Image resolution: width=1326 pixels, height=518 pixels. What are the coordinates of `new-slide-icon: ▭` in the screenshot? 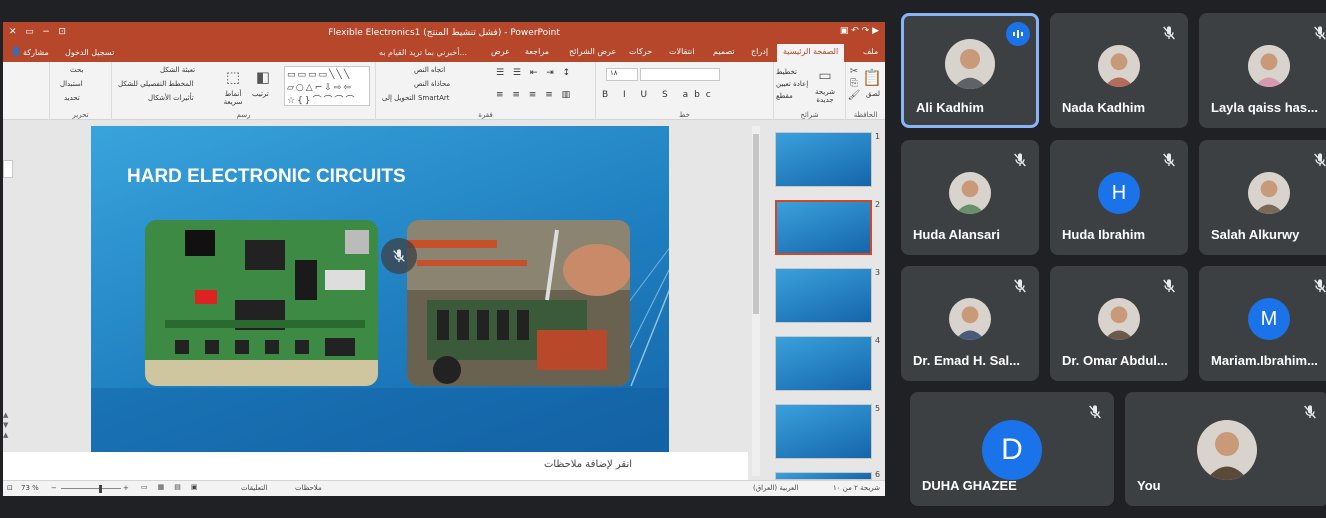 It's located at (825, 76).